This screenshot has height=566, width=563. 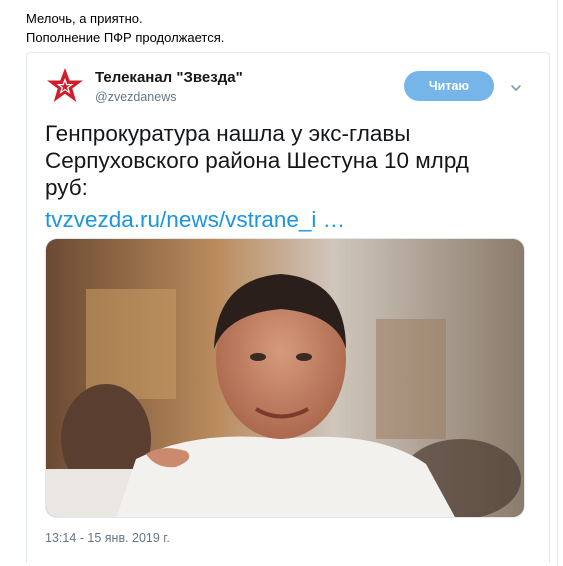 What do you see at coordinates (66, 187) in the screenshot?
I see `tweet-text-line: руб:` at bounding box center [66, 187].